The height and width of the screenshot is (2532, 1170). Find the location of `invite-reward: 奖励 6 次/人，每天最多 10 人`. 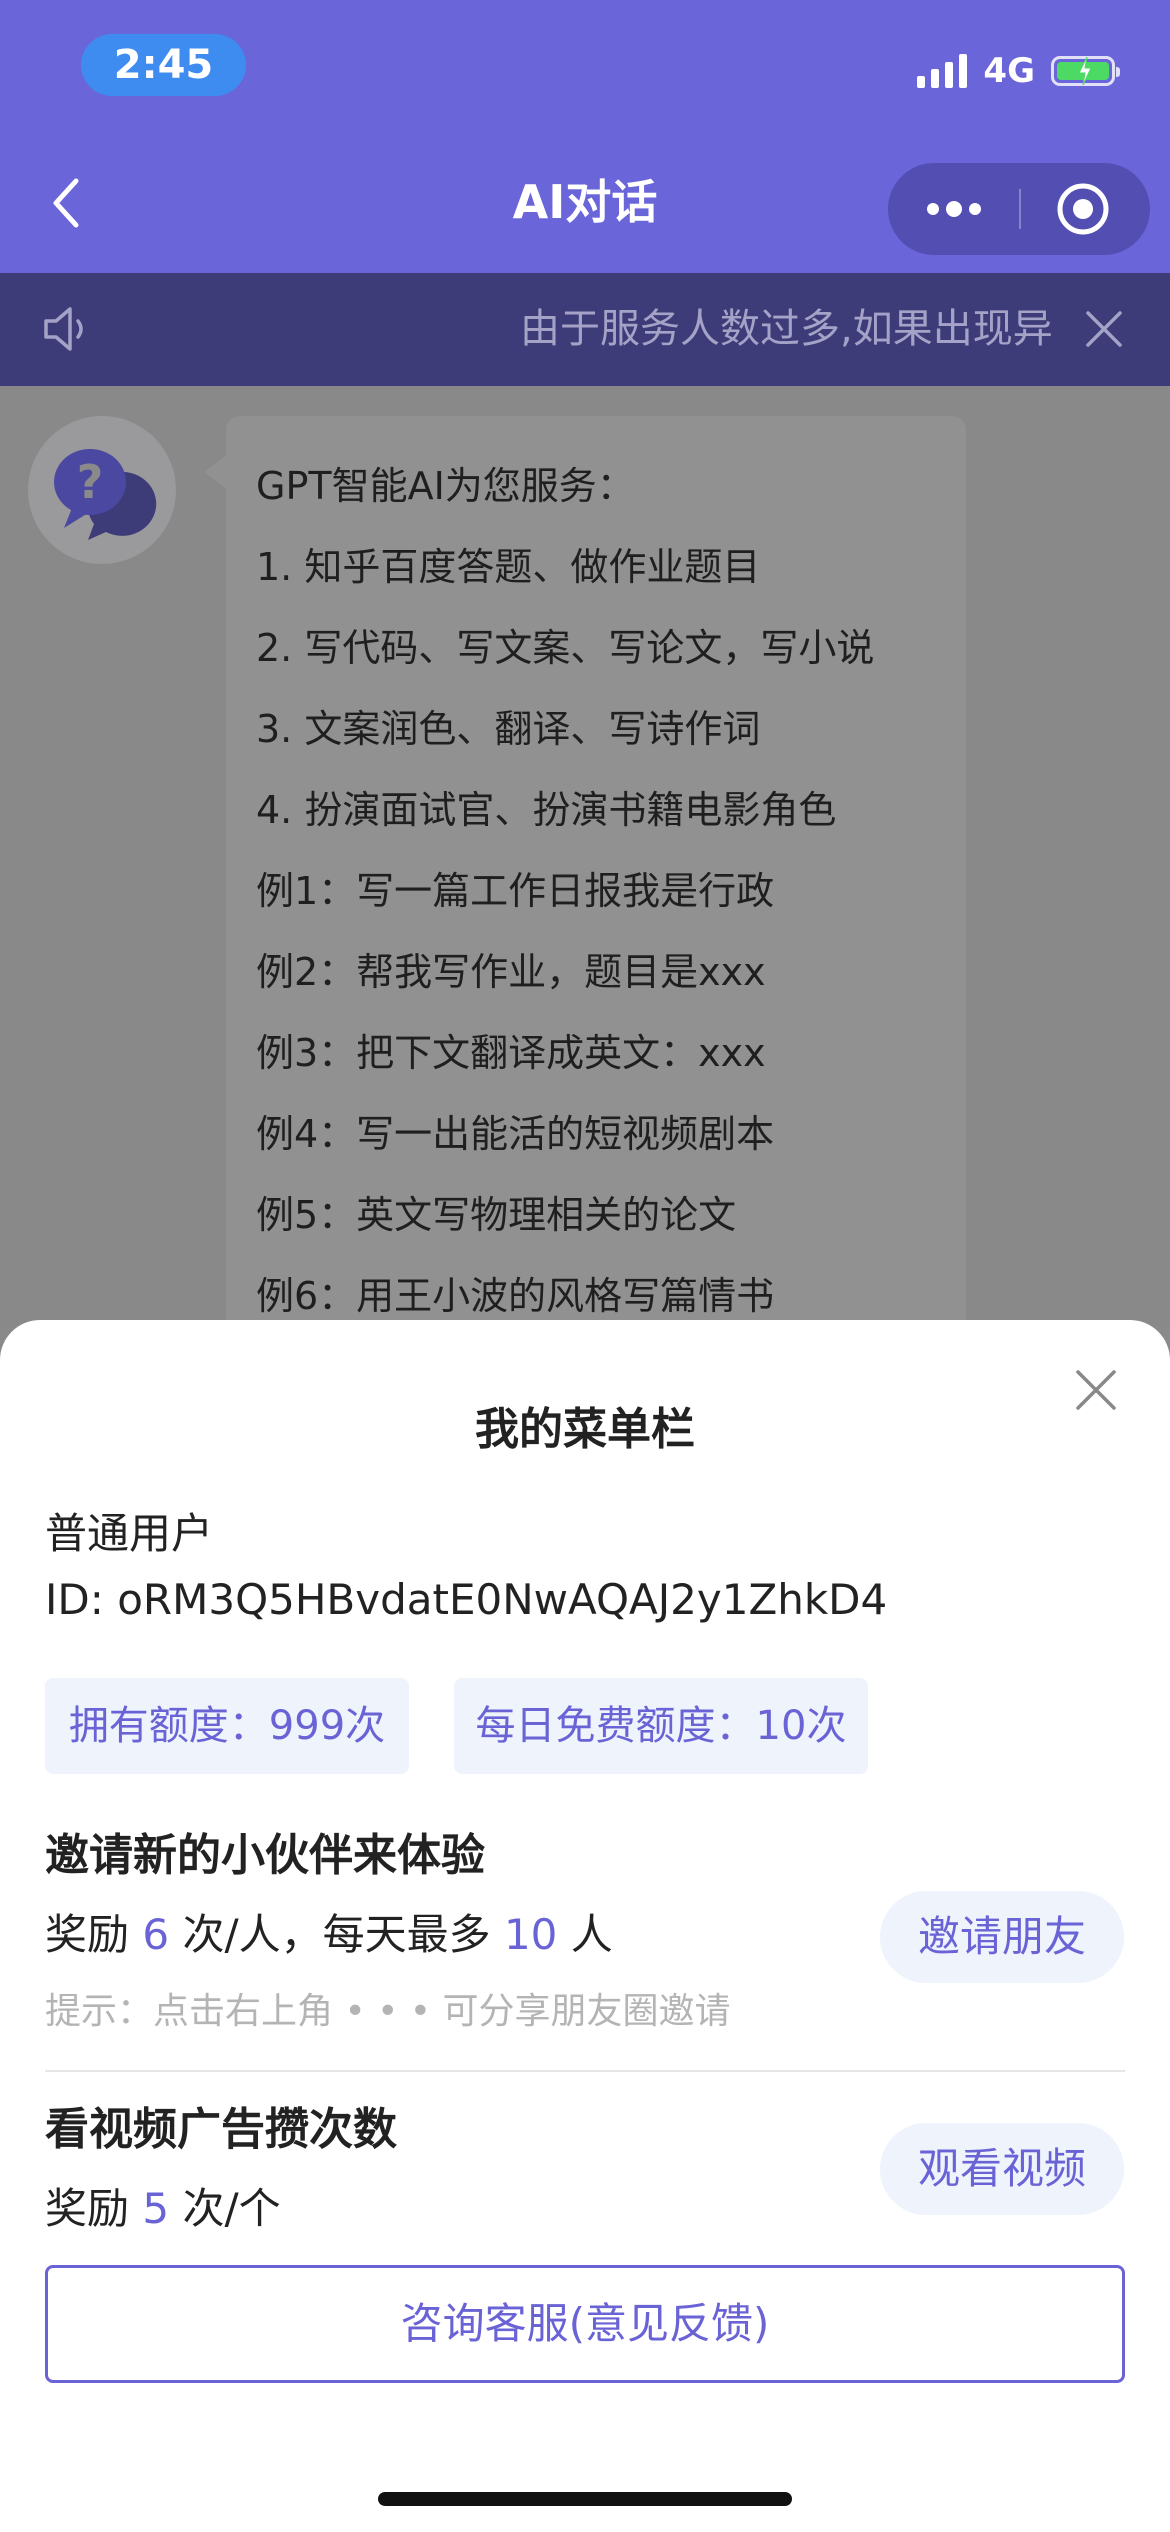

invite-reward: 奖励 6 次/人，每天最多 10 人 is located at coordinates (329, 1935).